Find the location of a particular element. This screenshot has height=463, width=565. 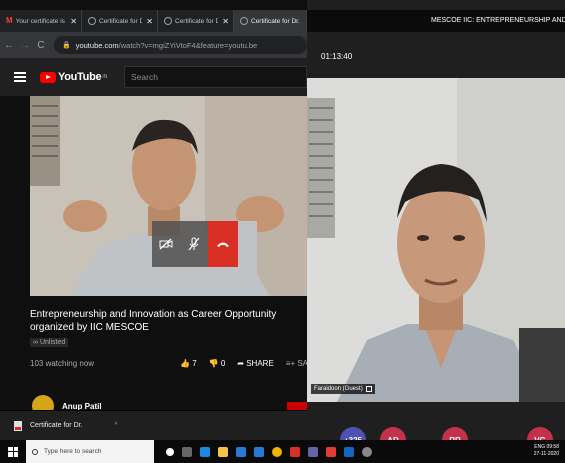

clock-date: 27-11-2020 is located at coordinates (546, 454).